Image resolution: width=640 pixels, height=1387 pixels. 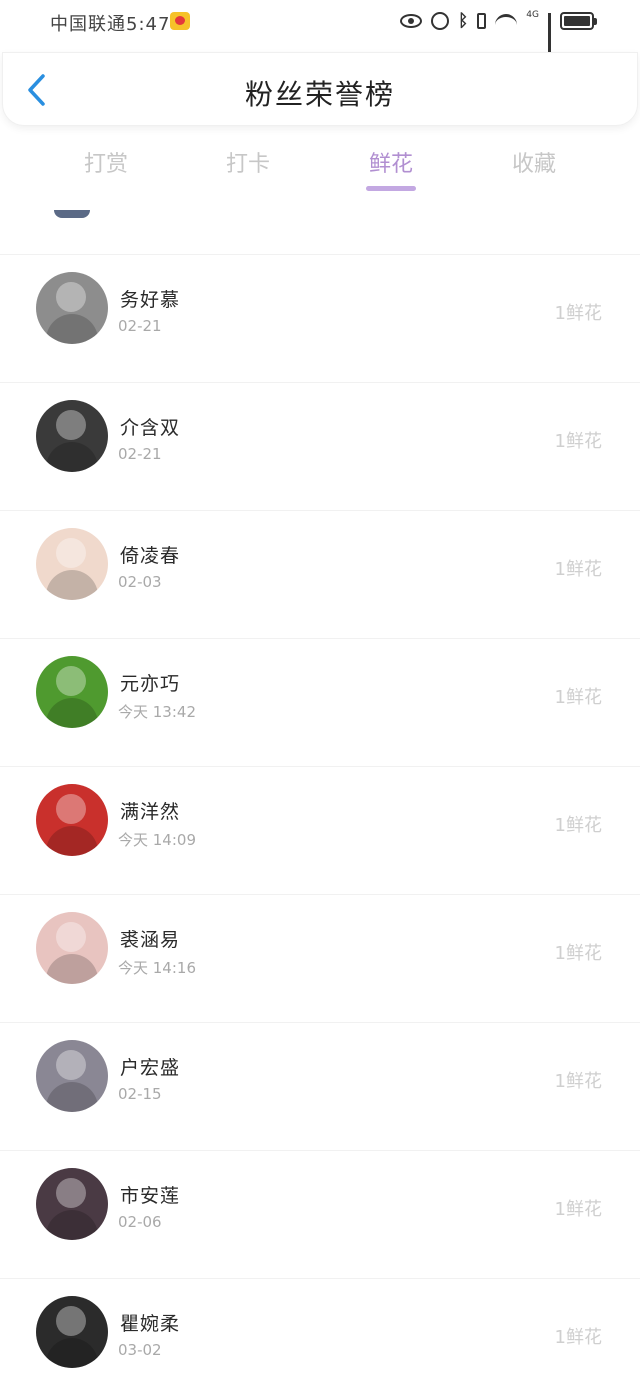 What do you see at coordinates (320, 318) in the screenshot?
I see `list-item: 务好慕 02-21 1鲜花` at bounding box center [320, 318].